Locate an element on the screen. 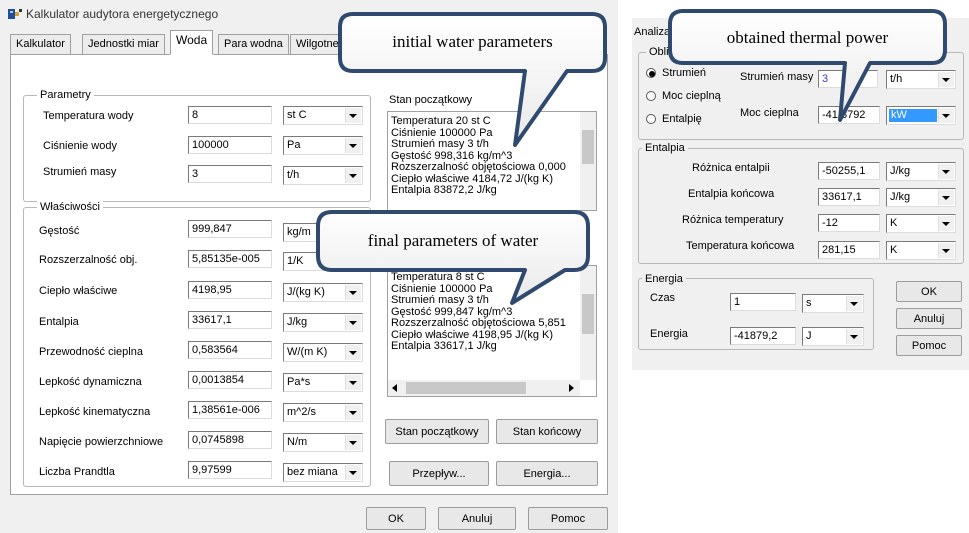  property-unit-select: W/(m K) is located at coordinates (323, 352).